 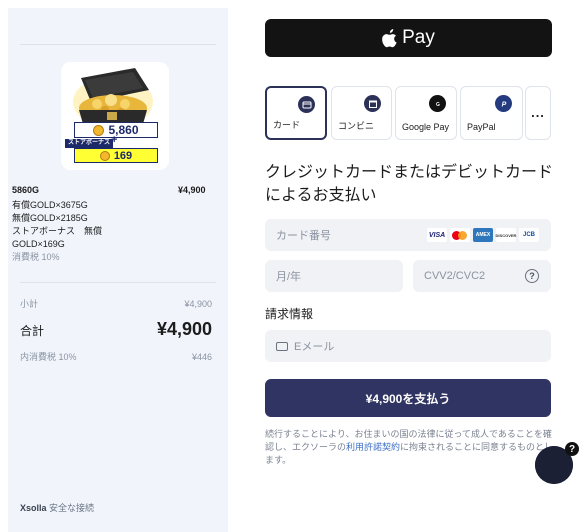 I want to click on svg-text: G, so click(x=438, y=105).